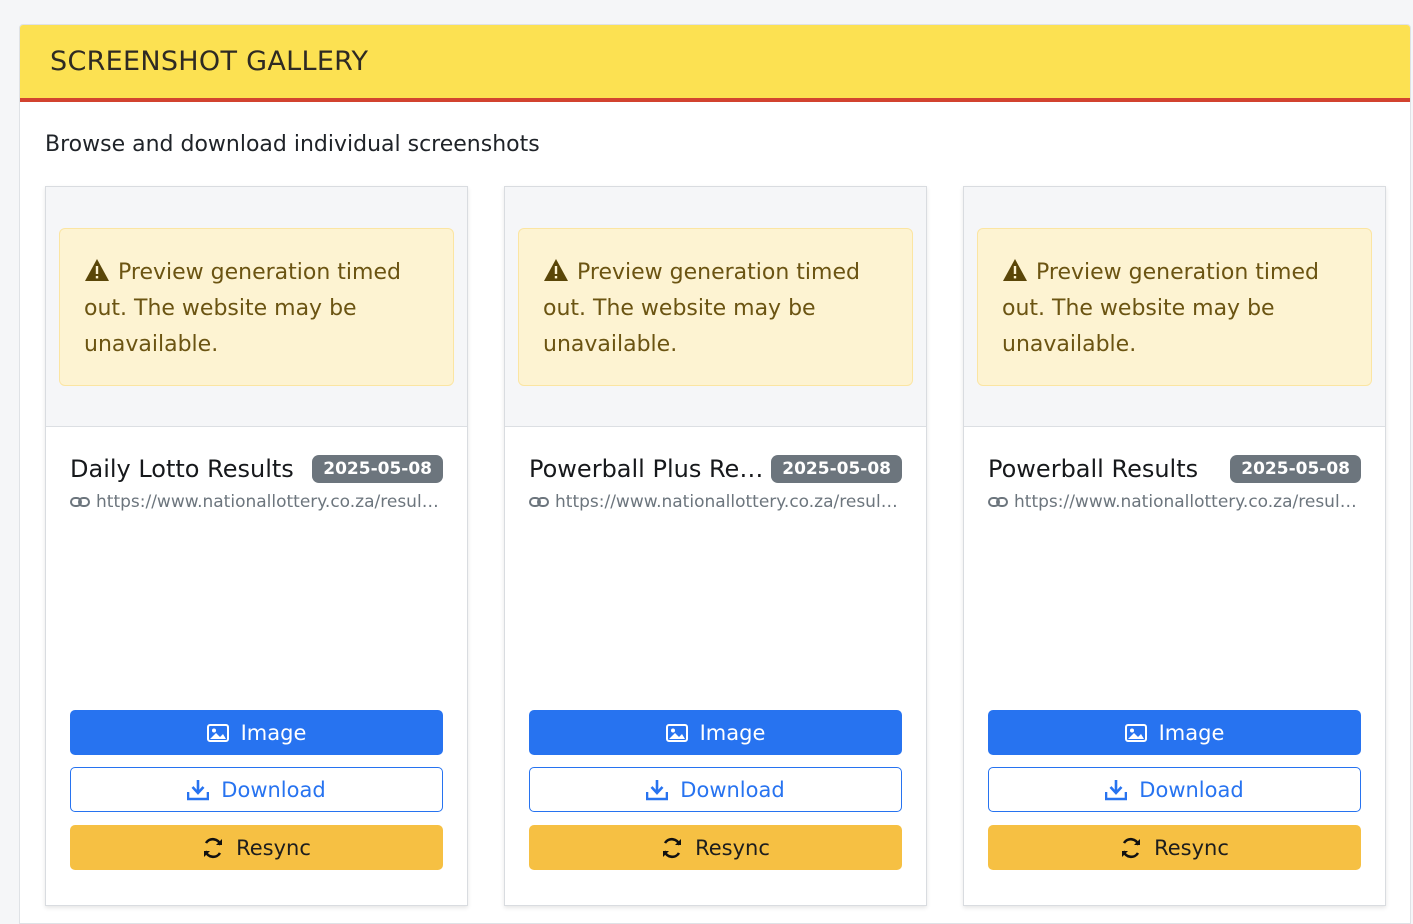 This screenshot has width=1413, height=924. I want to click on card-title: Daily Lotto Results, so click(182, 469).